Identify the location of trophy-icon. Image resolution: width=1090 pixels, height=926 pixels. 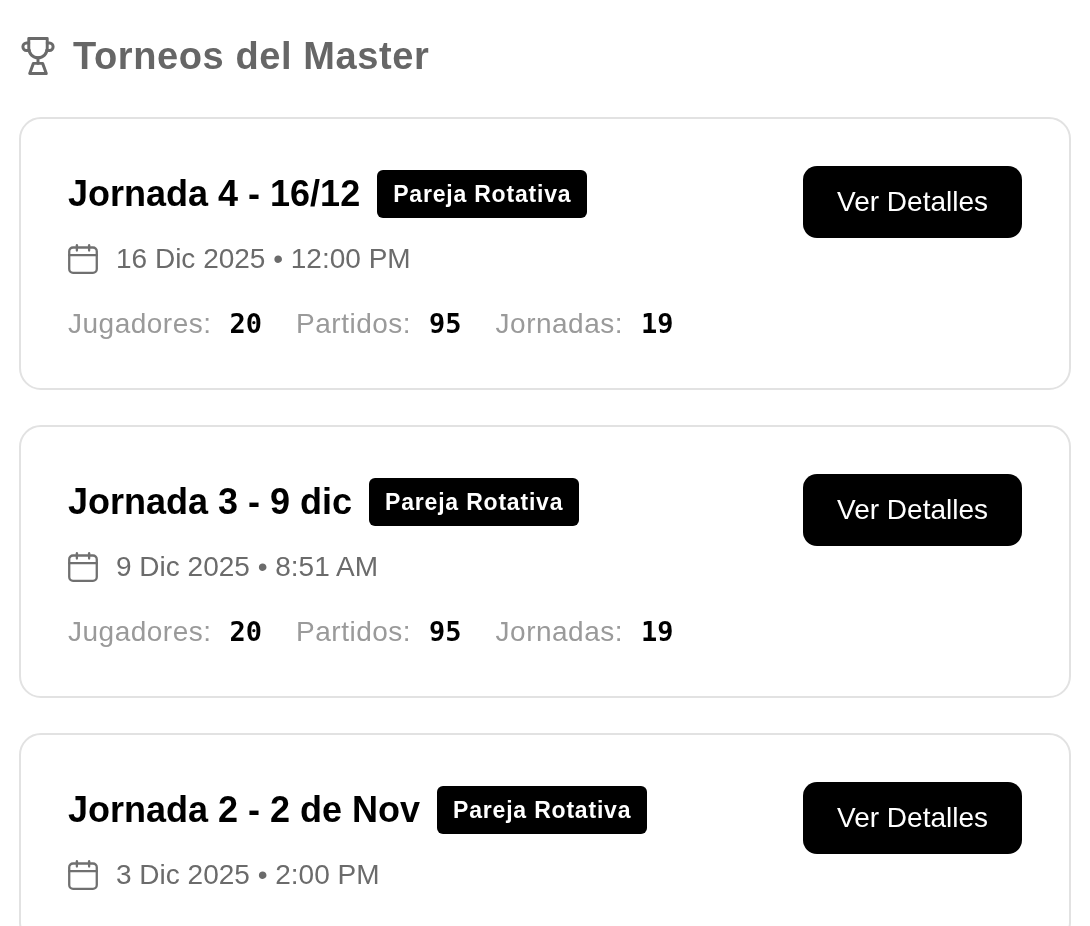
(38, 56).